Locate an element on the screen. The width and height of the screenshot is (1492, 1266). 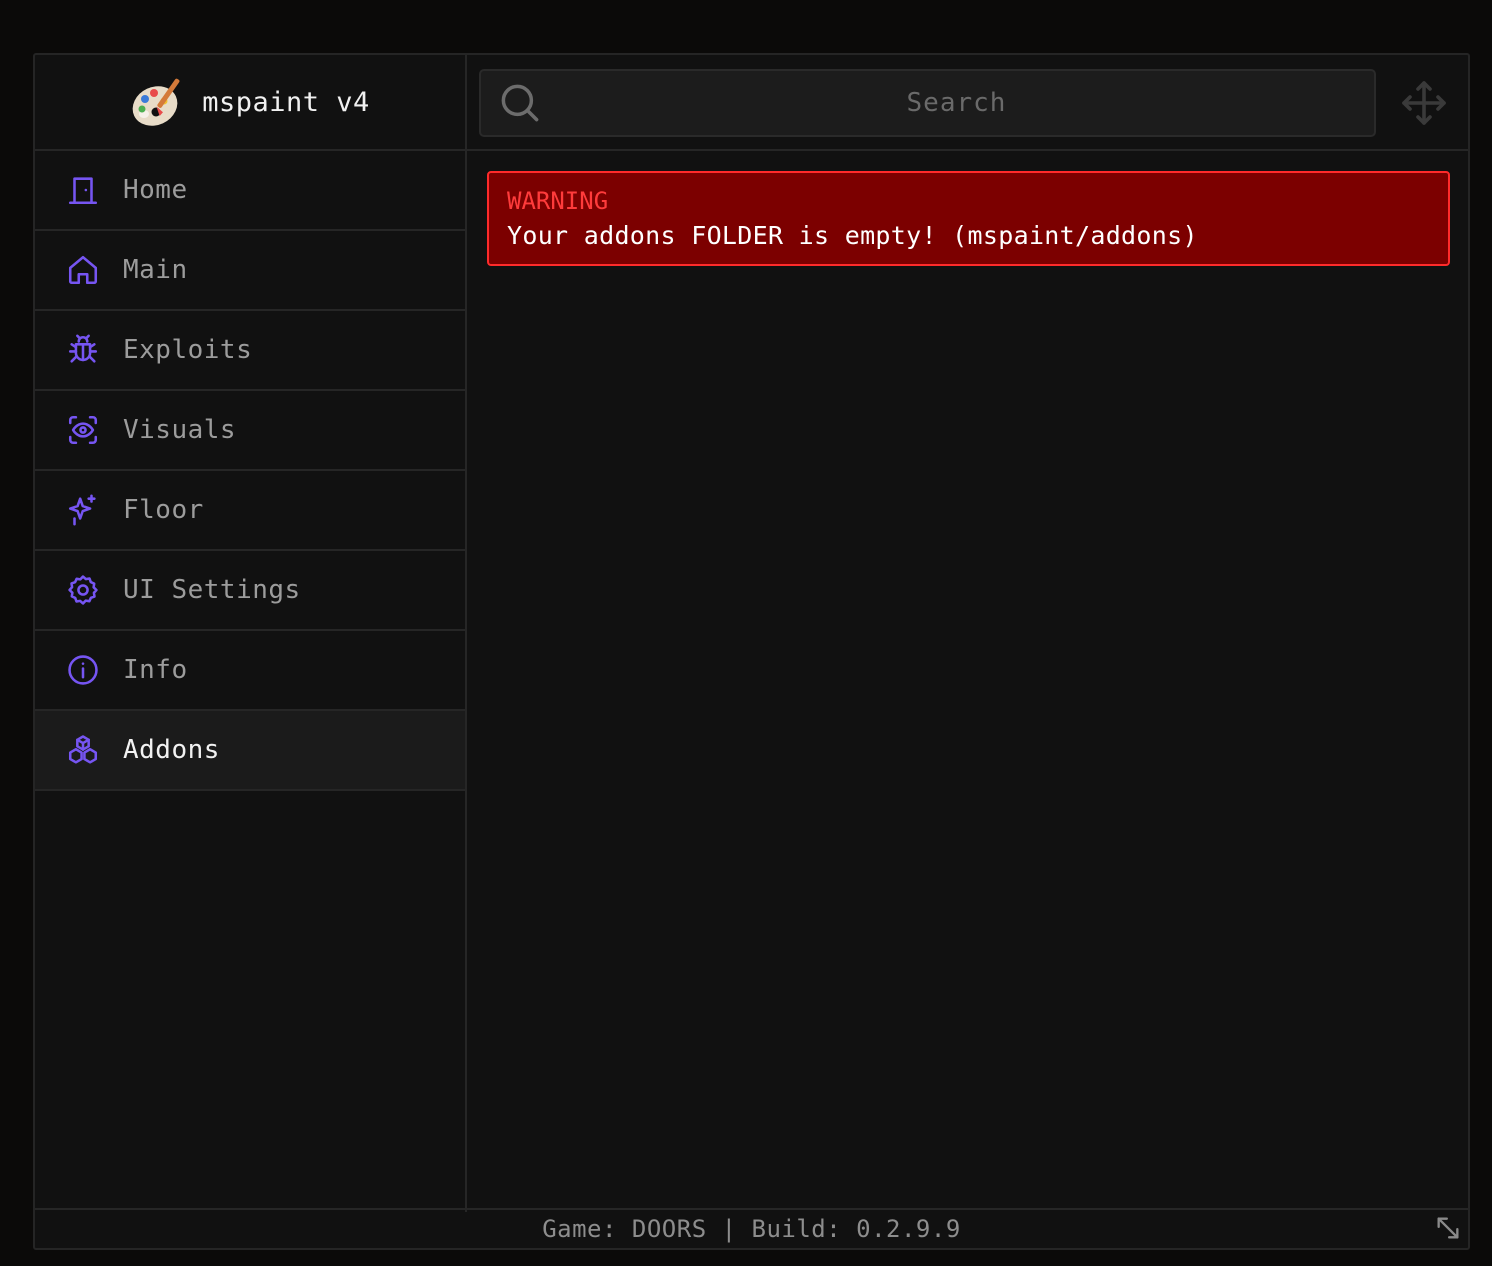
eye-scan-icon is located at coordinates (83, 430).